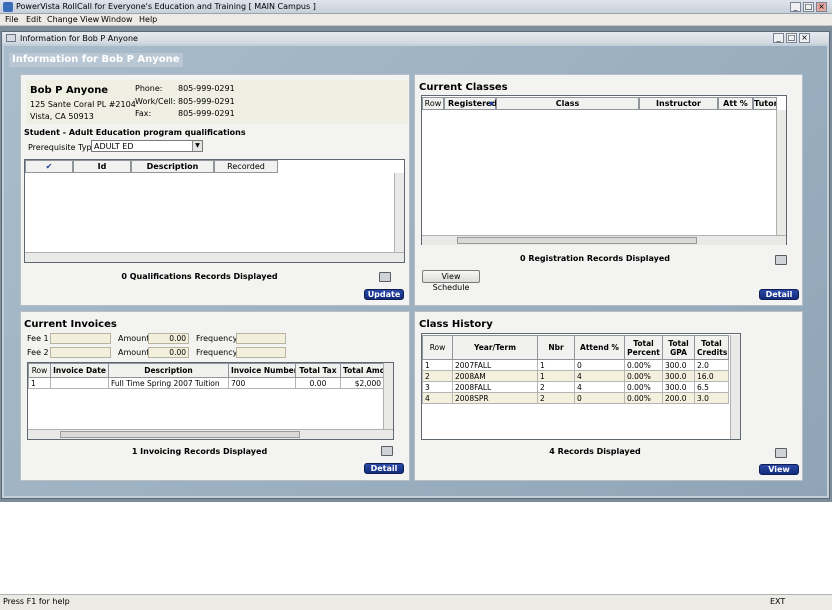 The image size is (832, 610). What do you see at coordinates (246, 166) in the screenshot?
I see `qual-col-recorded: Recorded` at bounding box center [246, 166].